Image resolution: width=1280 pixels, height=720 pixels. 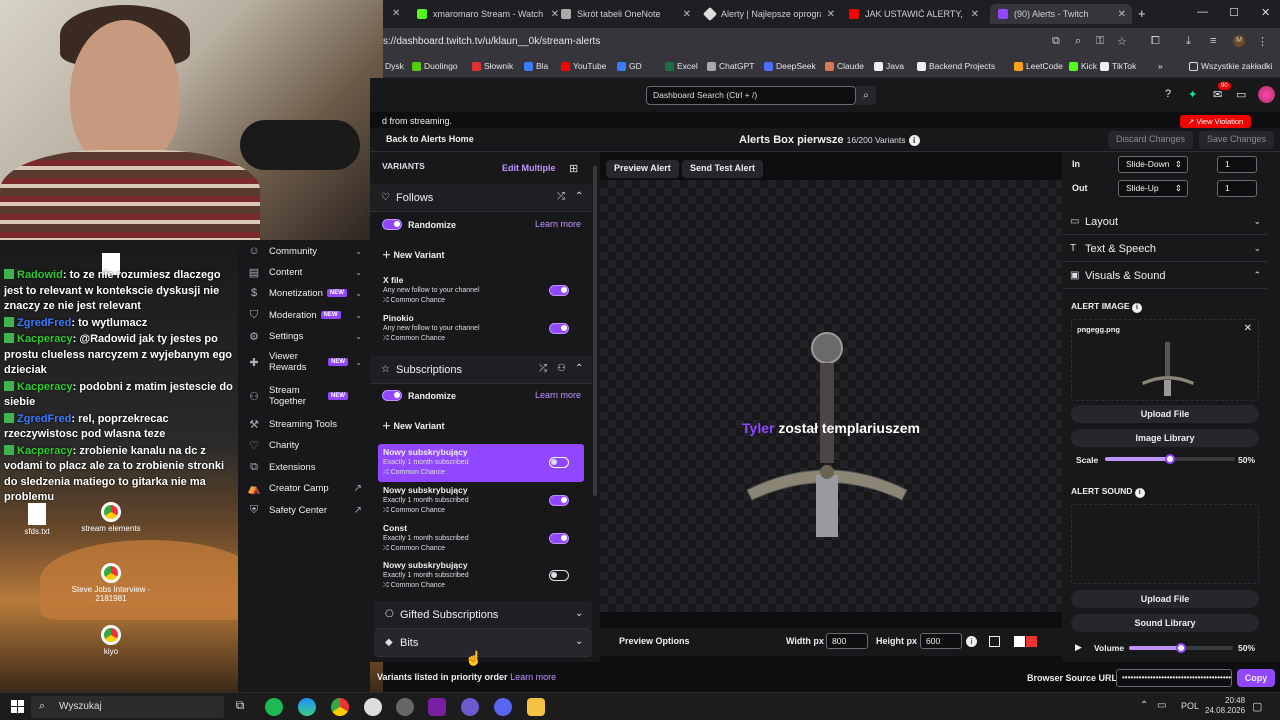 What do you see at coordinates (914, 14) in the screenshot?
I see `browser-tab: JAK USTAWIĆ ALERTY, CHAT ✕` at bounding box center [914, 14].